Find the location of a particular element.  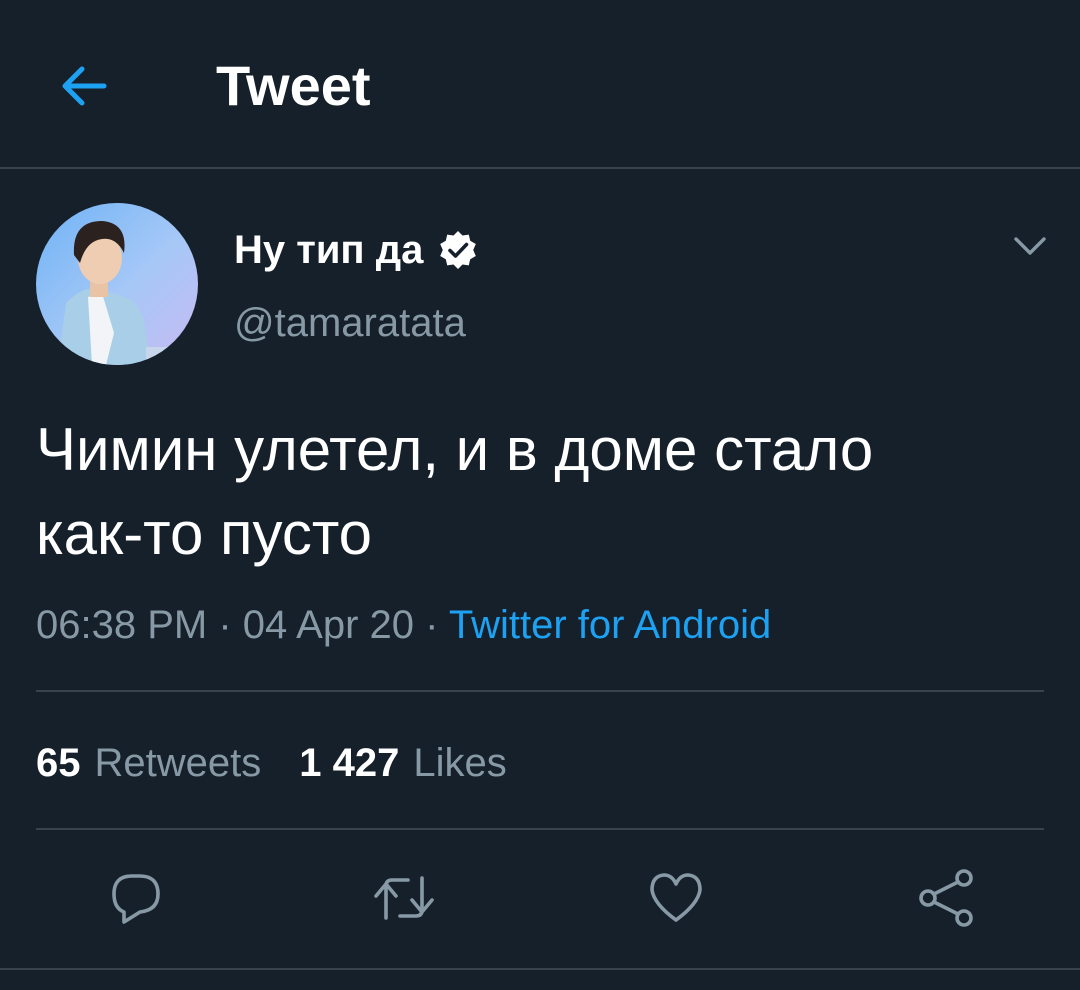

likes-stat: 1 427 Likes is located at coordinates (403, 763).